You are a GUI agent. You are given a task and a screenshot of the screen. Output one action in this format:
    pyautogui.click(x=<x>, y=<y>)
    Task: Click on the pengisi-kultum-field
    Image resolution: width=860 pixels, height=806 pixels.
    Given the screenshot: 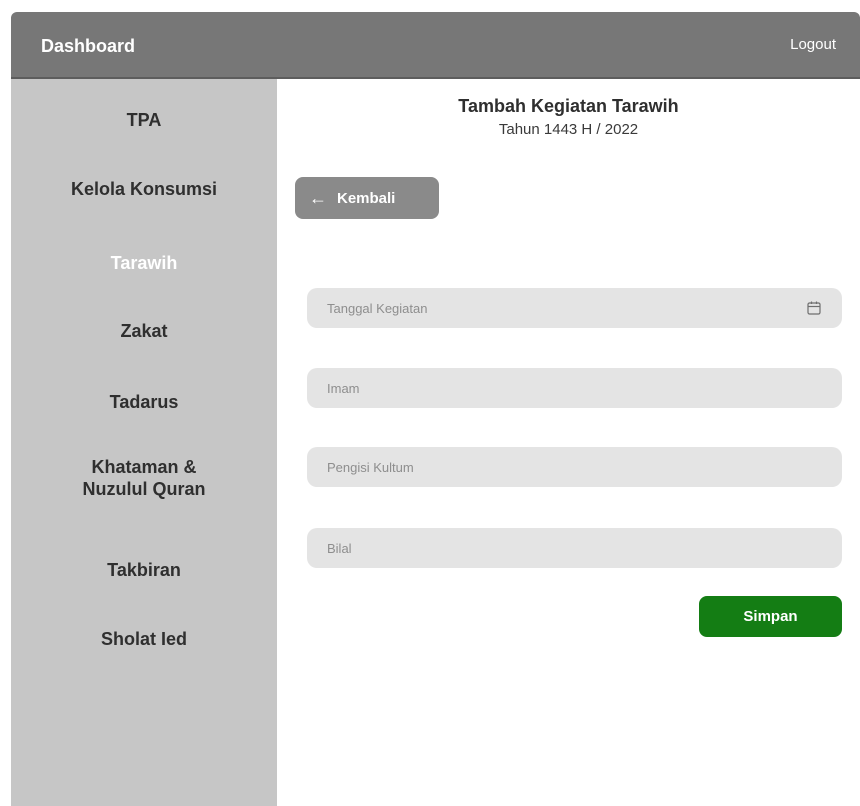 What is the action you would take?
    pyautogui.click(x=574, y=467)
    